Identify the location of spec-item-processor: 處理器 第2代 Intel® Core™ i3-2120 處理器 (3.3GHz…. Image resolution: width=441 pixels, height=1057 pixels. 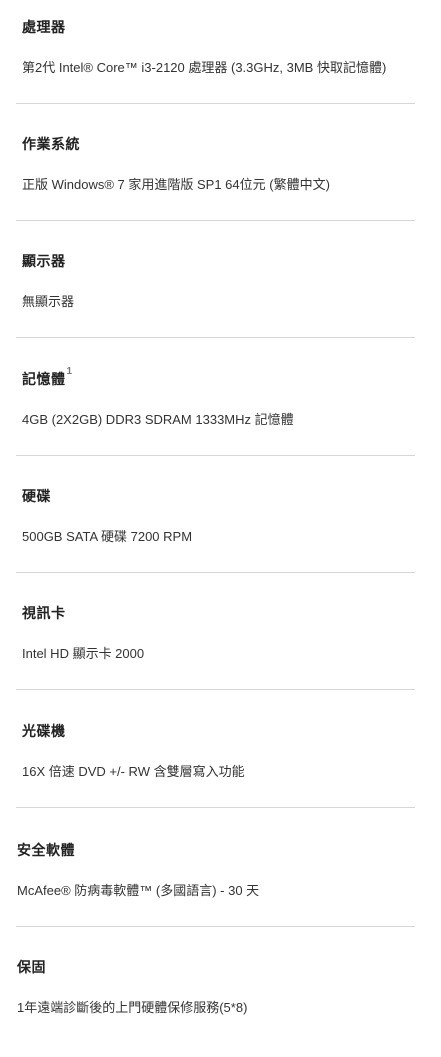
(220, 58).